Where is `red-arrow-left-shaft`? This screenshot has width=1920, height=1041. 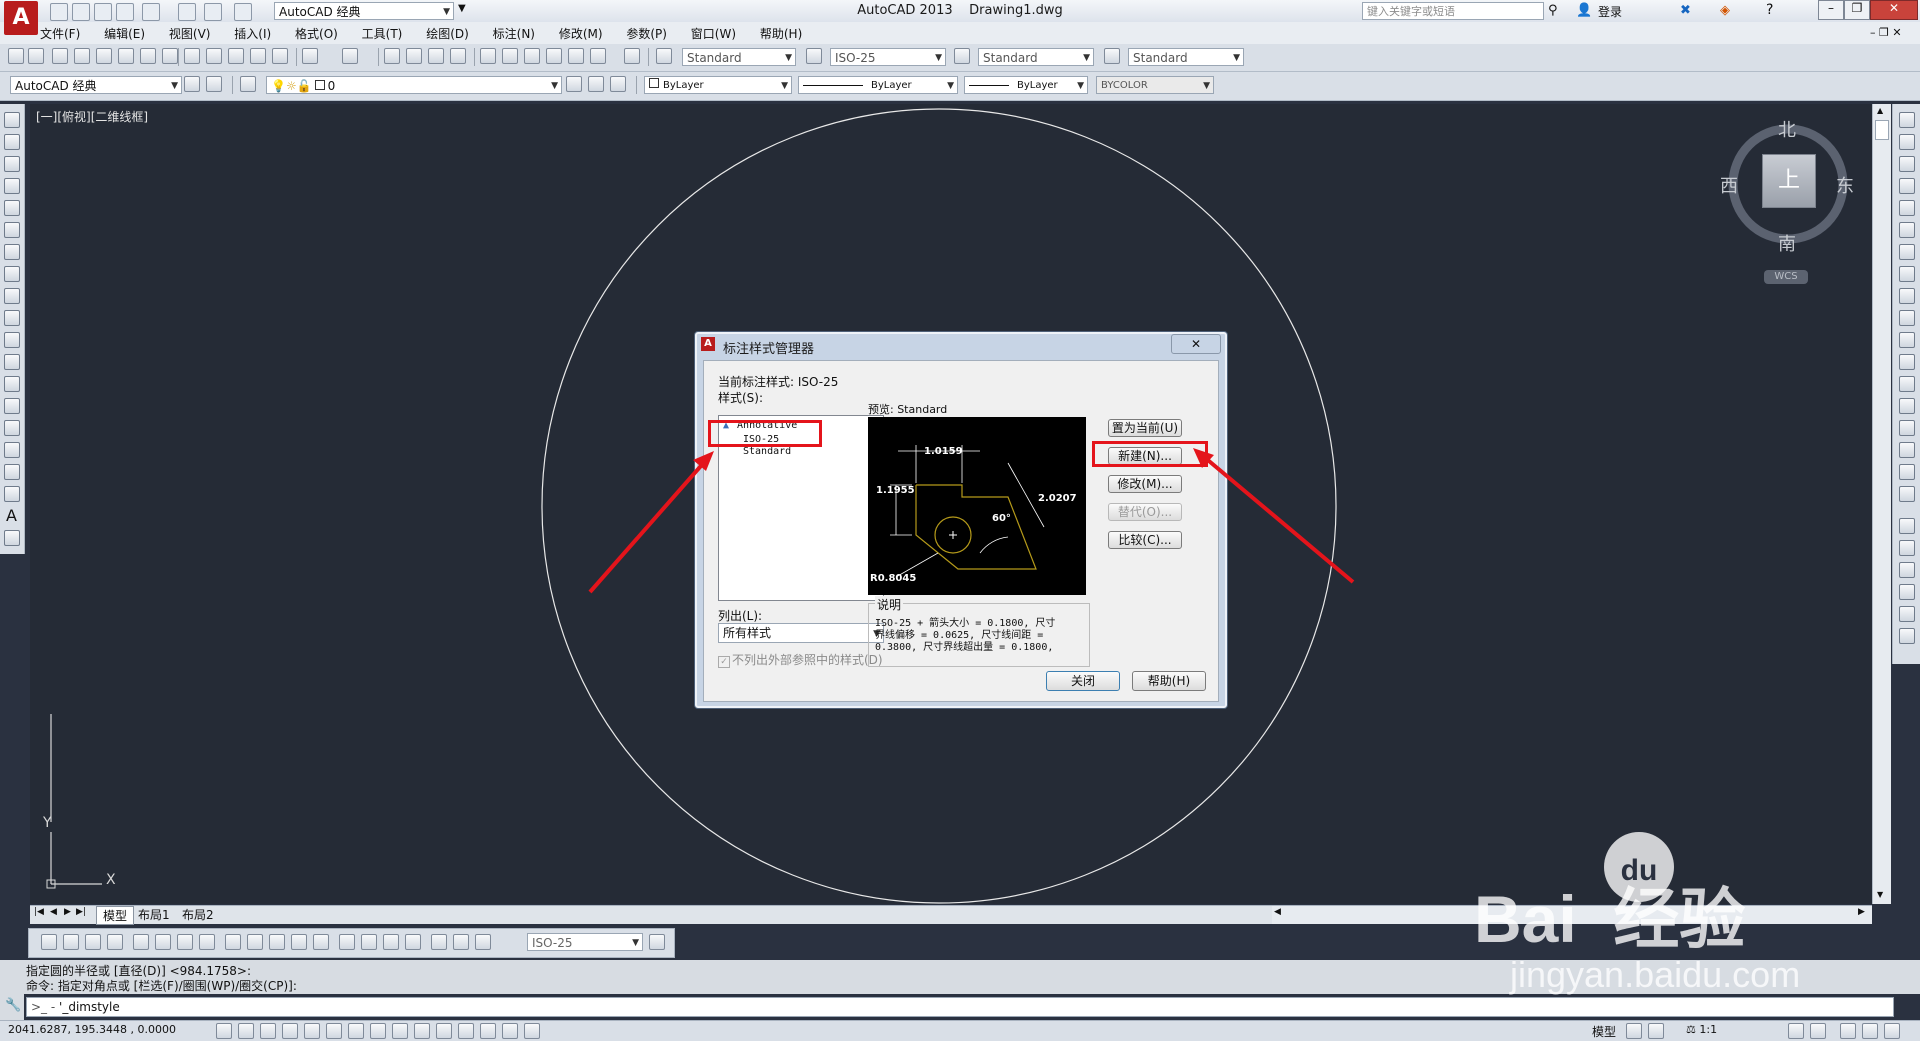
red-arrow-left-shaft is located at coordinates (648, 525).